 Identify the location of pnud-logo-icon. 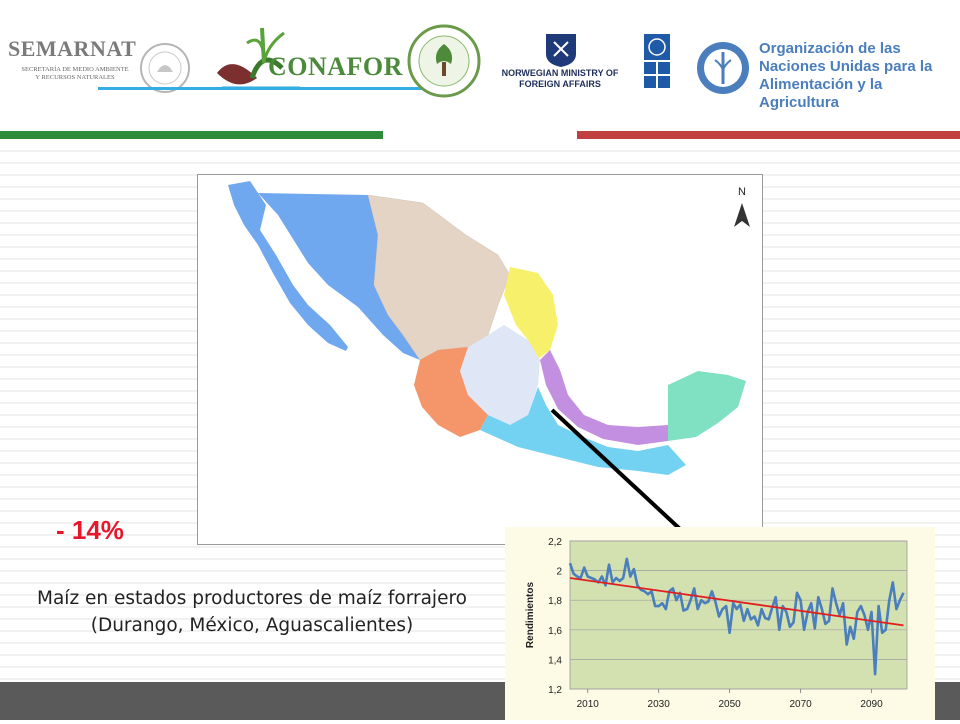
(657, 61).